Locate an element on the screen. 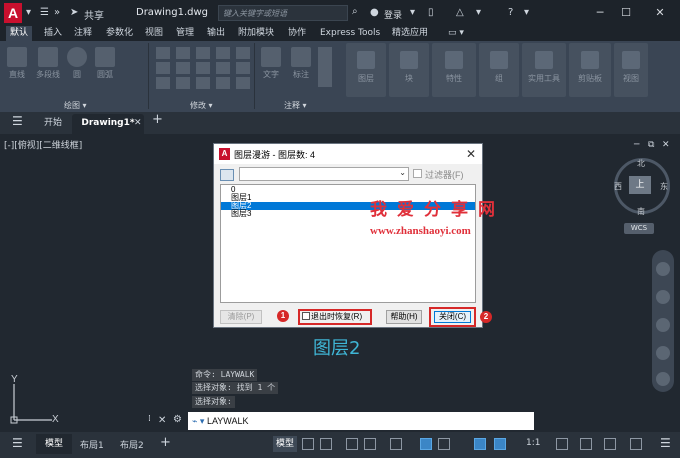 This screenshot has height=458, width=680. command-input: ⌁ ▾ LAYWALK is located at coordinates (361, 421).